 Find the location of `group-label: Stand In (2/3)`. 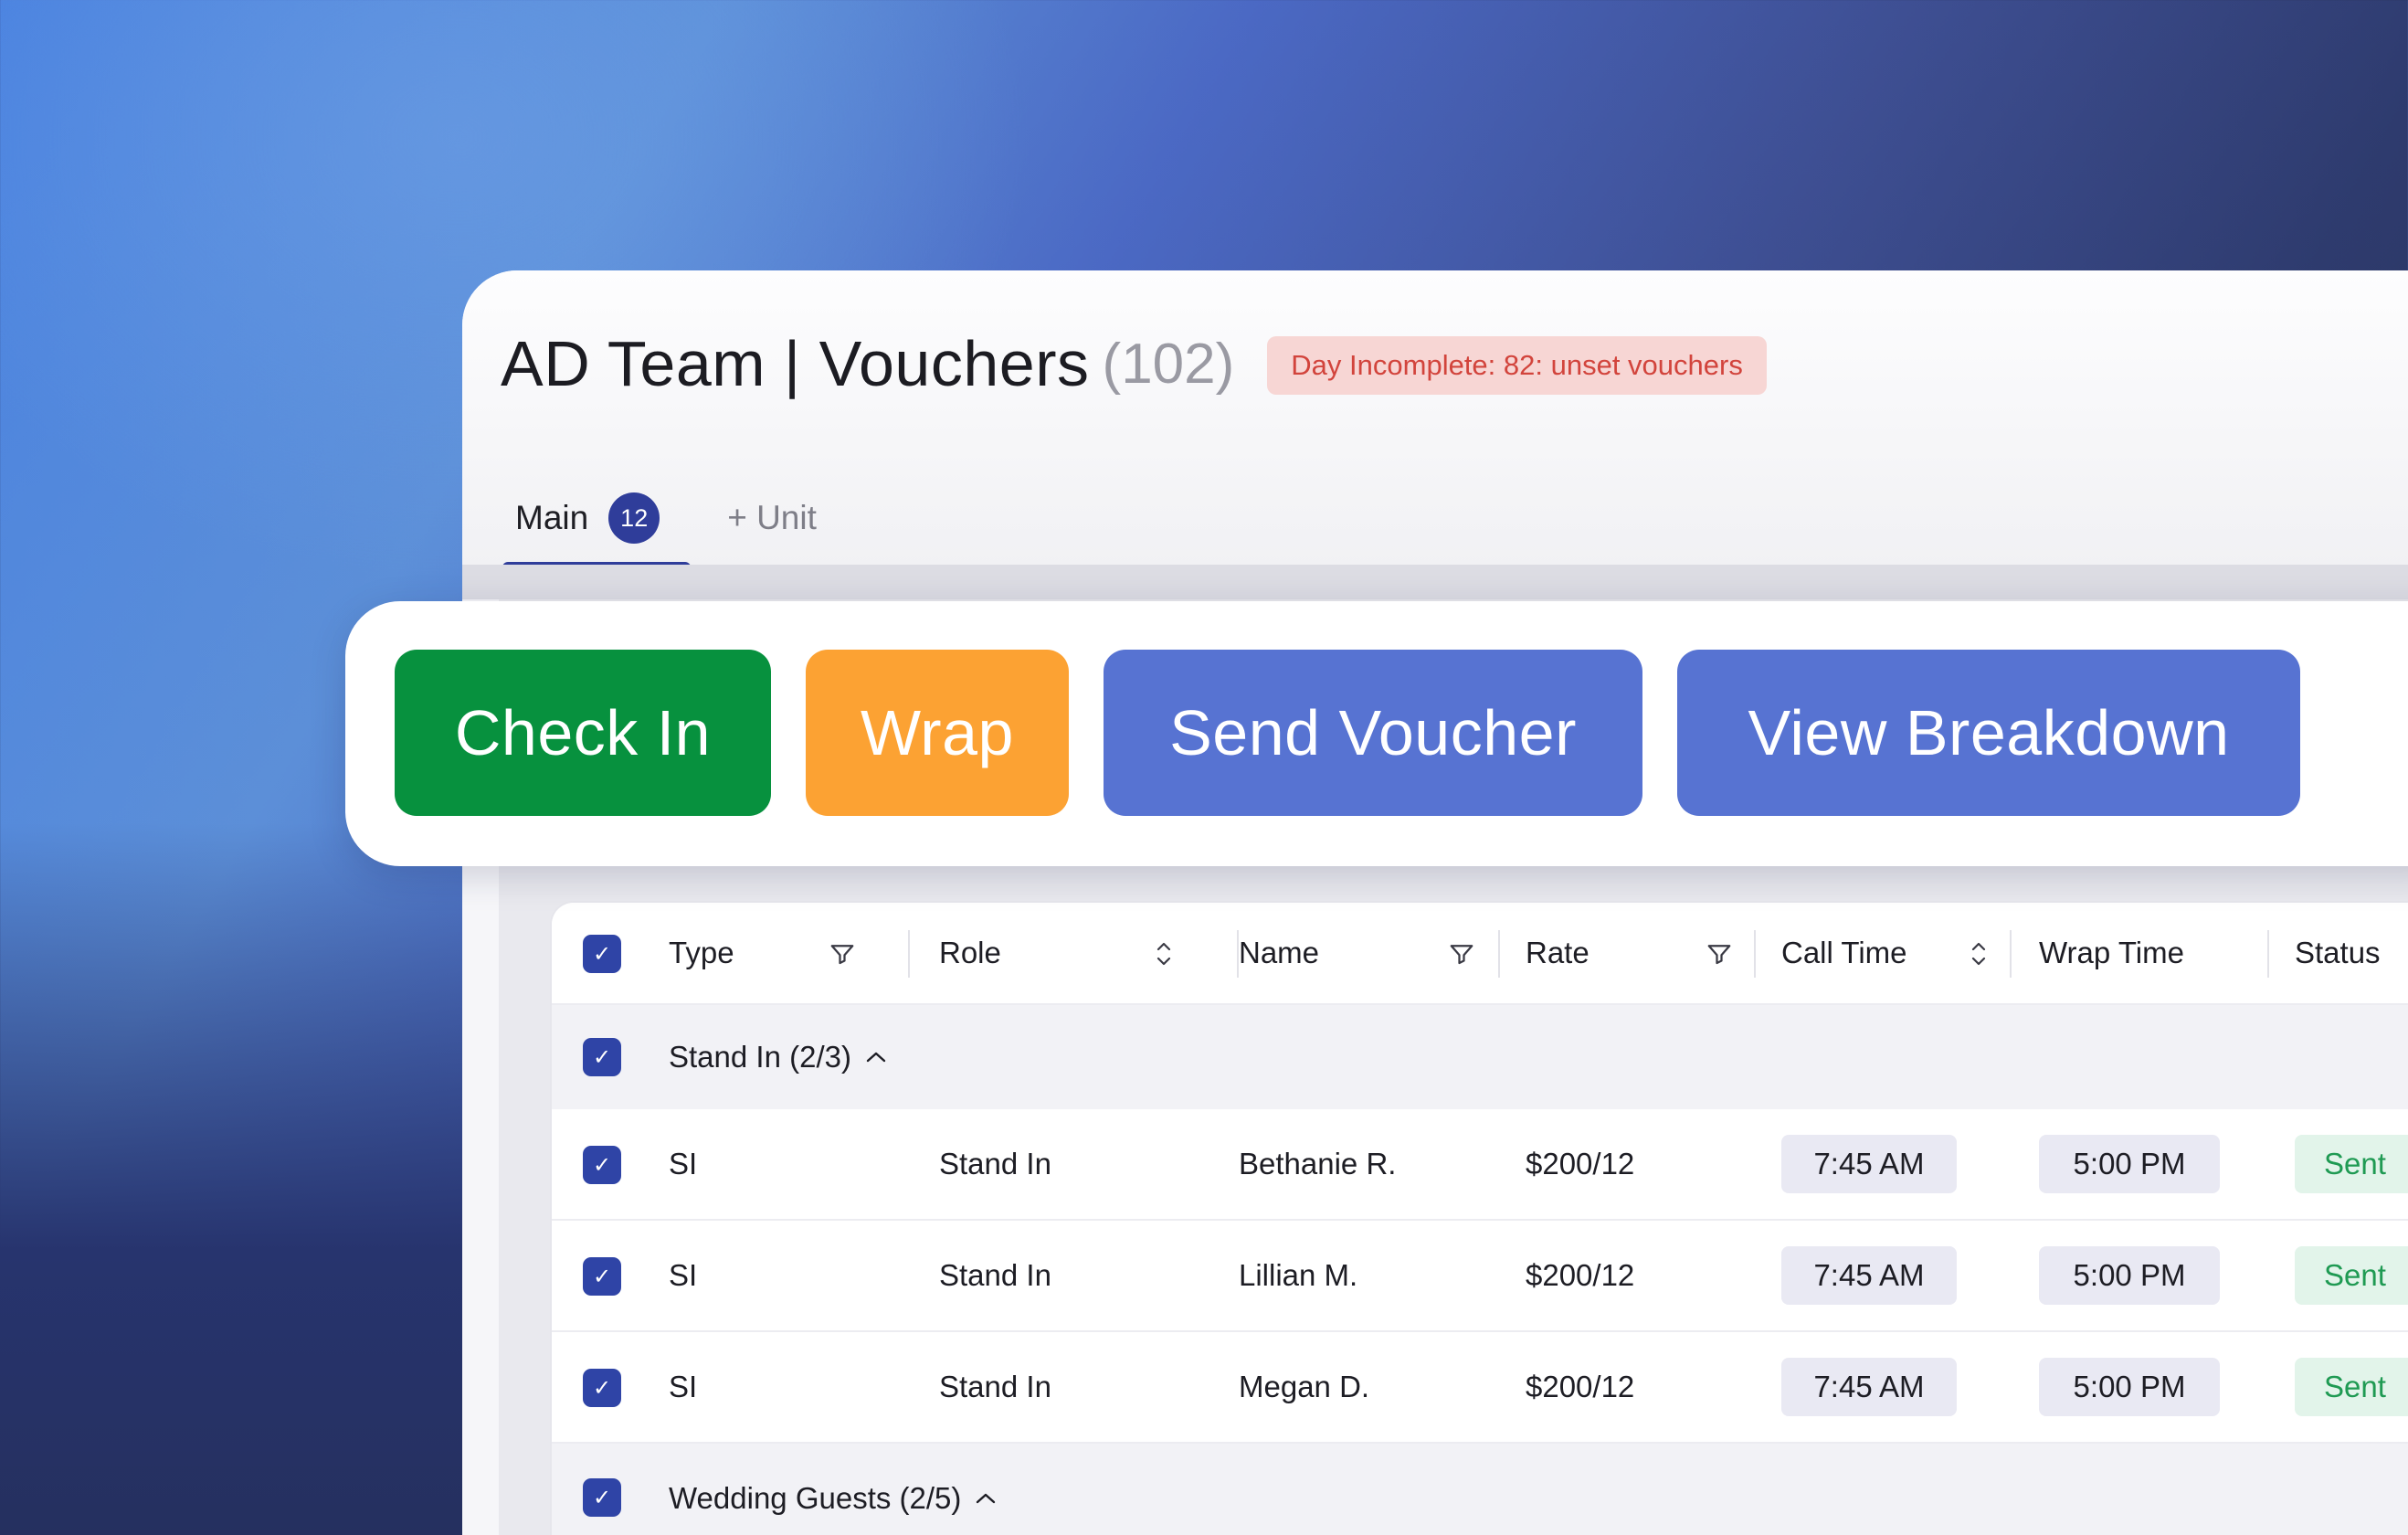

group-label: Stand In (2/3) is located at coordinates (760, 1057).